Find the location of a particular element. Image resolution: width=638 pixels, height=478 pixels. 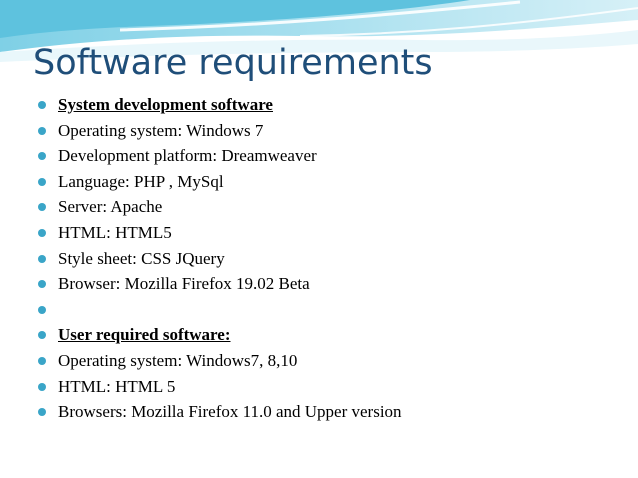

bullet-item: Style sheet: CSS JQuery is located at coordinates (333, 259).